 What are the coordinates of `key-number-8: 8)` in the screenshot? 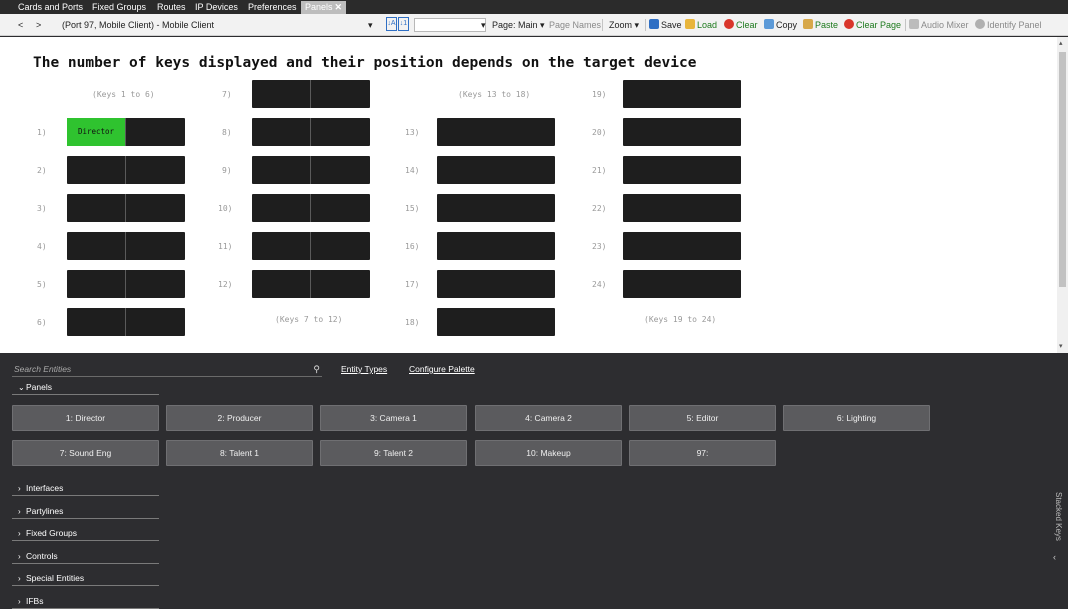 It's located at (227, 132).